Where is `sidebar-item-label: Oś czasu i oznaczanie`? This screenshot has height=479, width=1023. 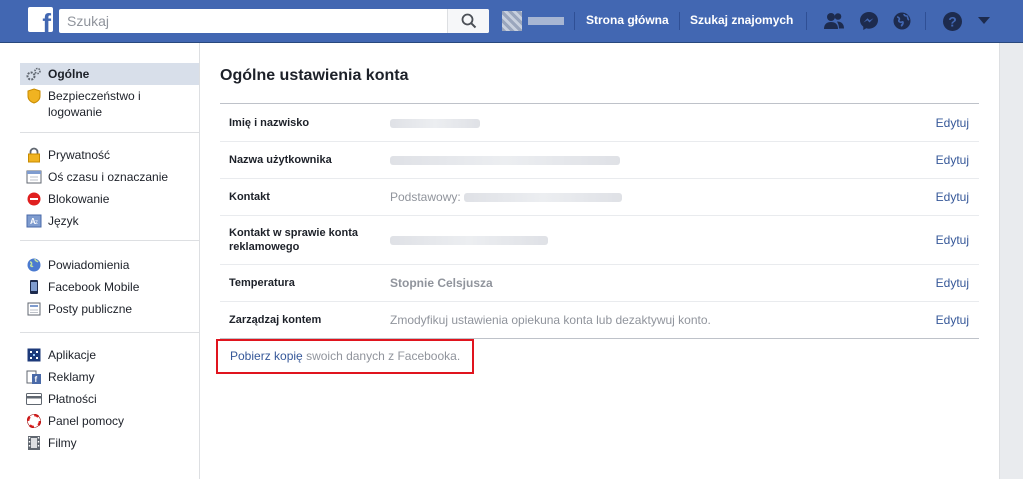 sidebar-item-label: Oś czasu i oznaczanie is located at coordinates (108, 177).